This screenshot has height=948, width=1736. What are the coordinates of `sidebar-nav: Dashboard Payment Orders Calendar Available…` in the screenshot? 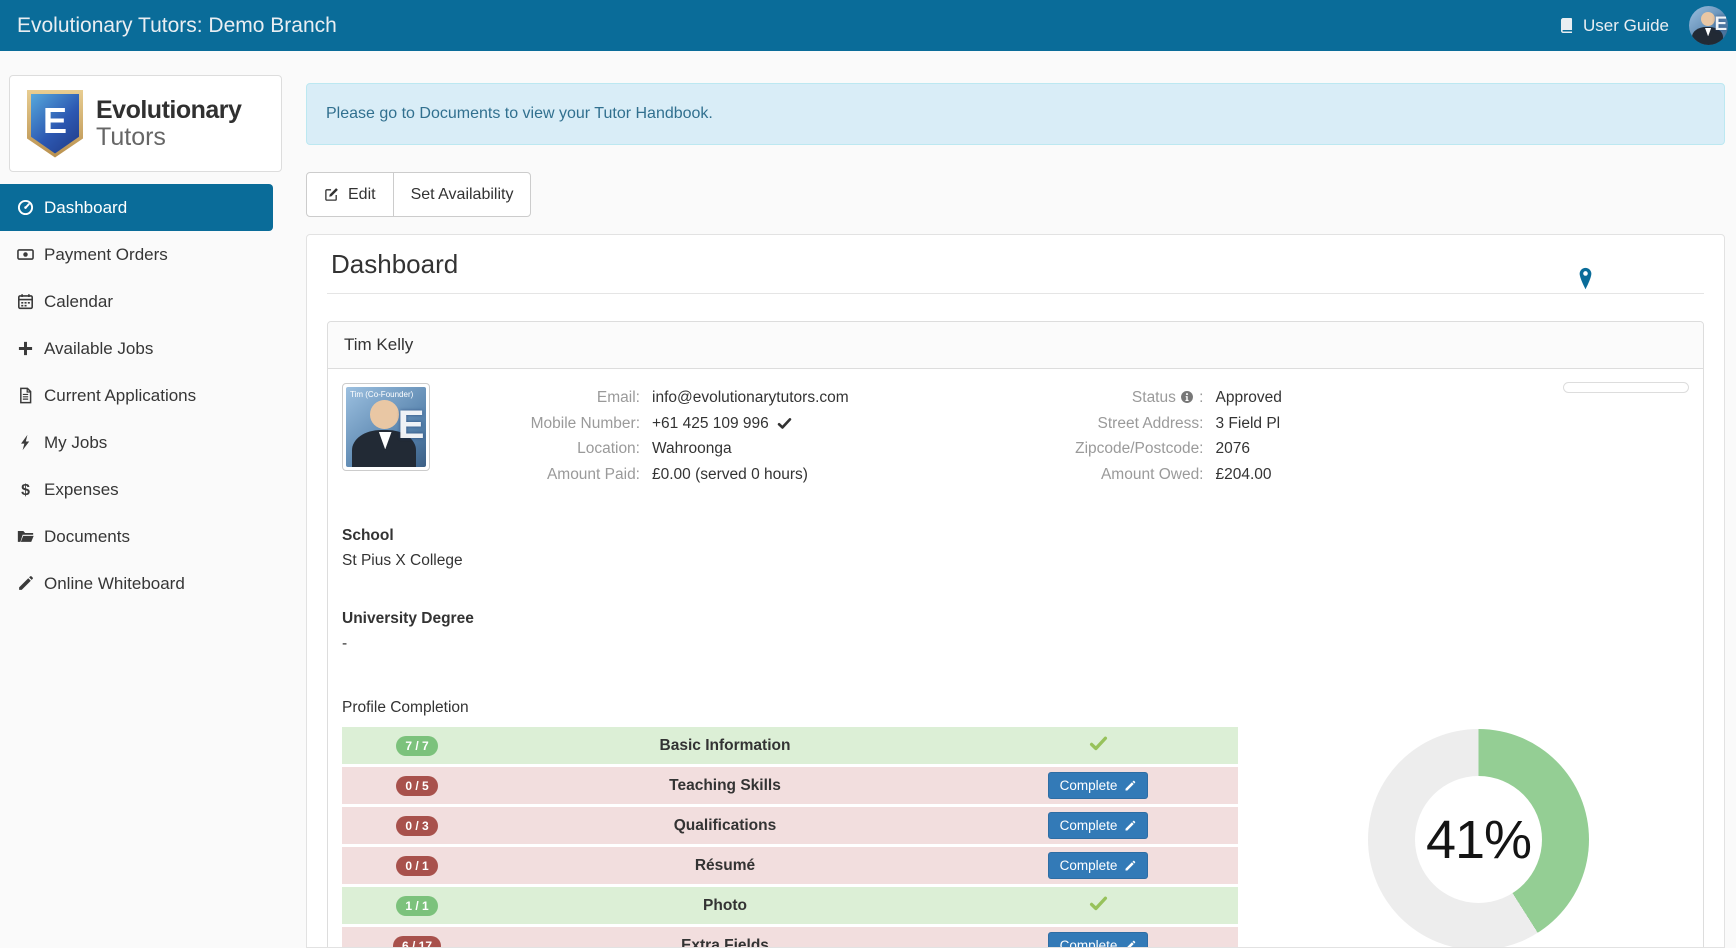 It's located at (145, 395).